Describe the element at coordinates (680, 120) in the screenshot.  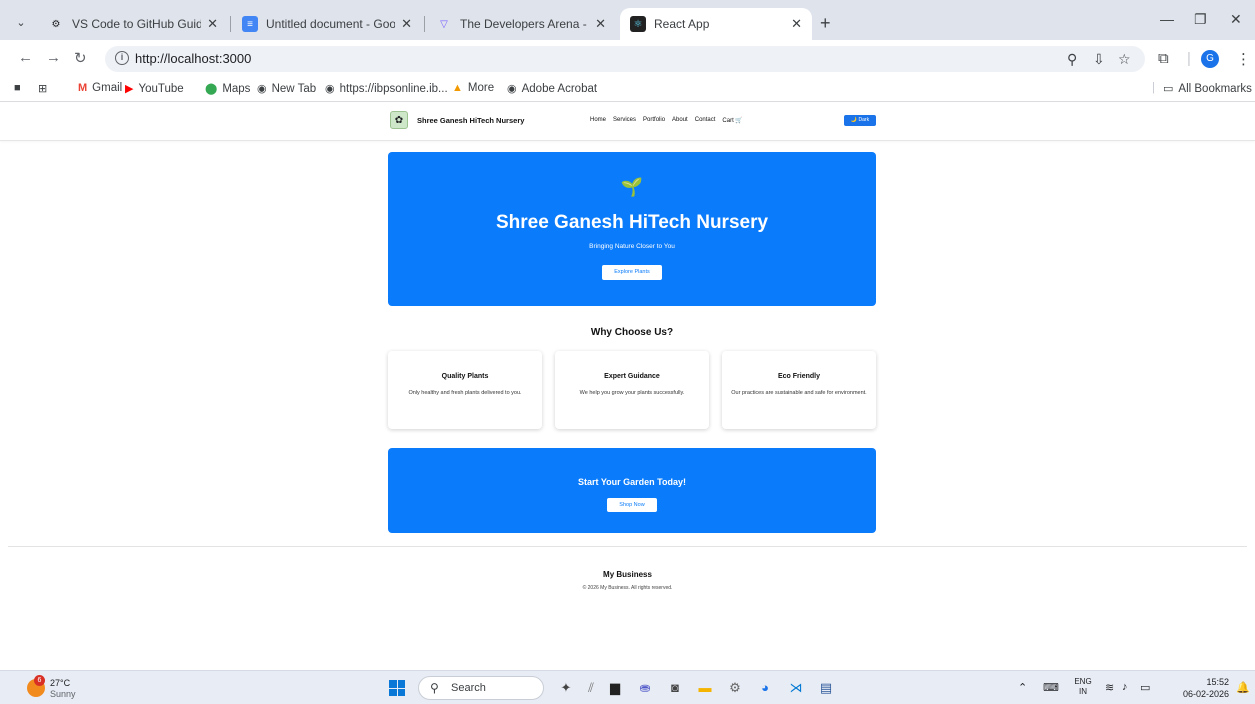
I see `nav-about: About` at that location.